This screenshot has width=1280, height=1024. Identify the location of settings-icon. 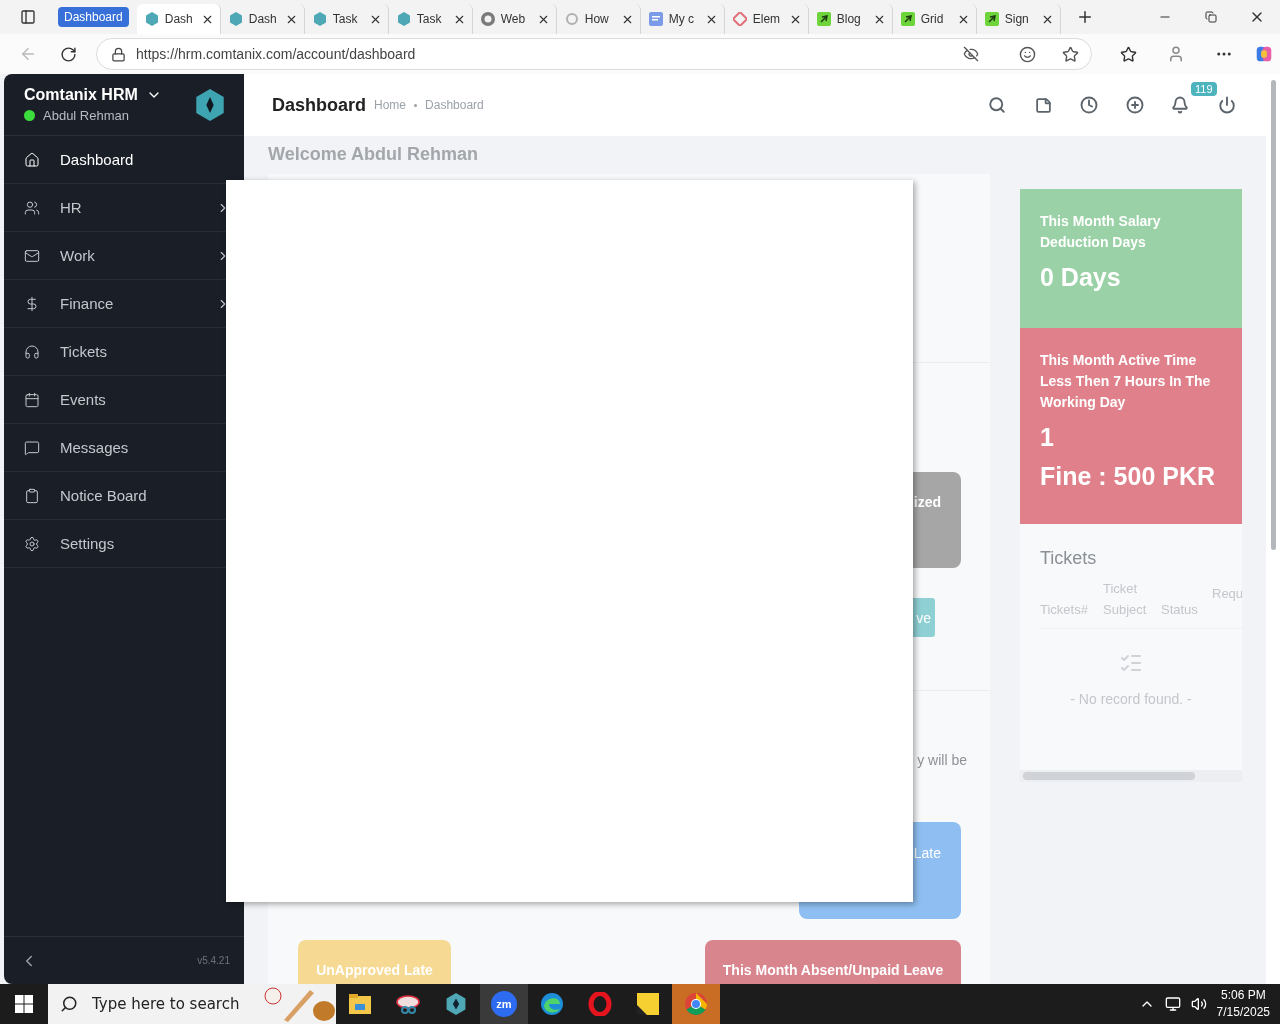
(32, 543).